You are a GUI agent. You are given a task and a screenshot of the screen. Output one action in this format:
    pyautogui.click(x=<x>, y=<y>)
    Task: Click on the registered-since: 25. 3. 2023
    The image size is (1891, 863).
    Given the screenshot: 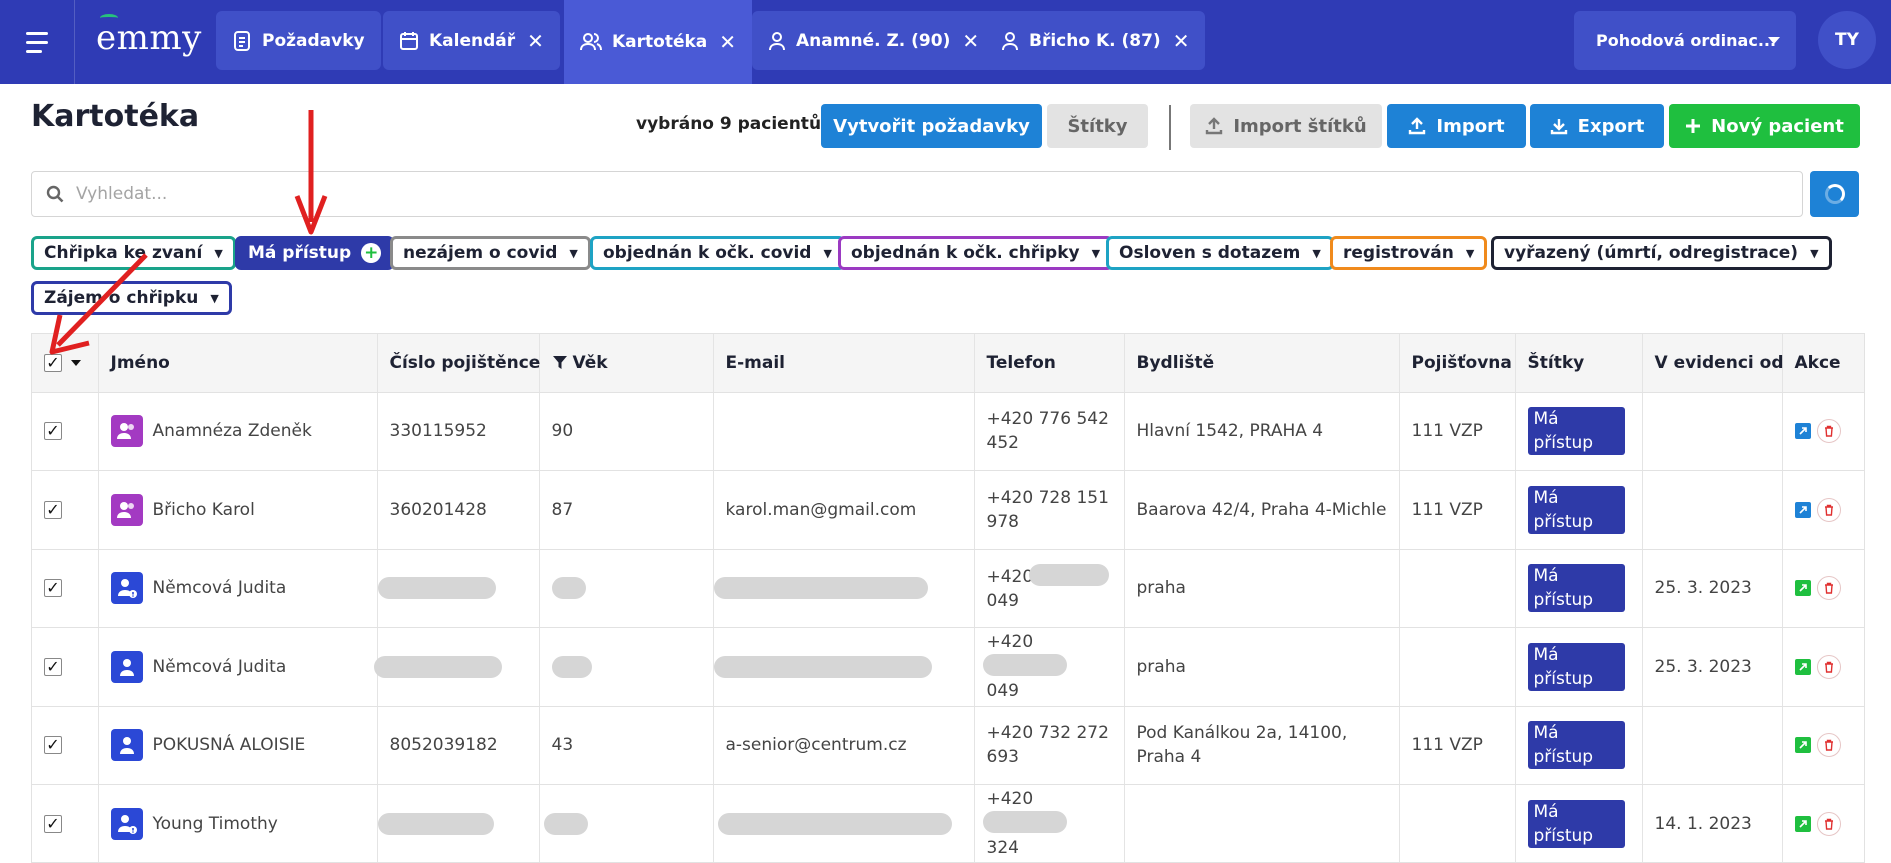 What is the action you would take?
    pyautogui.click(x=1712, y=667)
    